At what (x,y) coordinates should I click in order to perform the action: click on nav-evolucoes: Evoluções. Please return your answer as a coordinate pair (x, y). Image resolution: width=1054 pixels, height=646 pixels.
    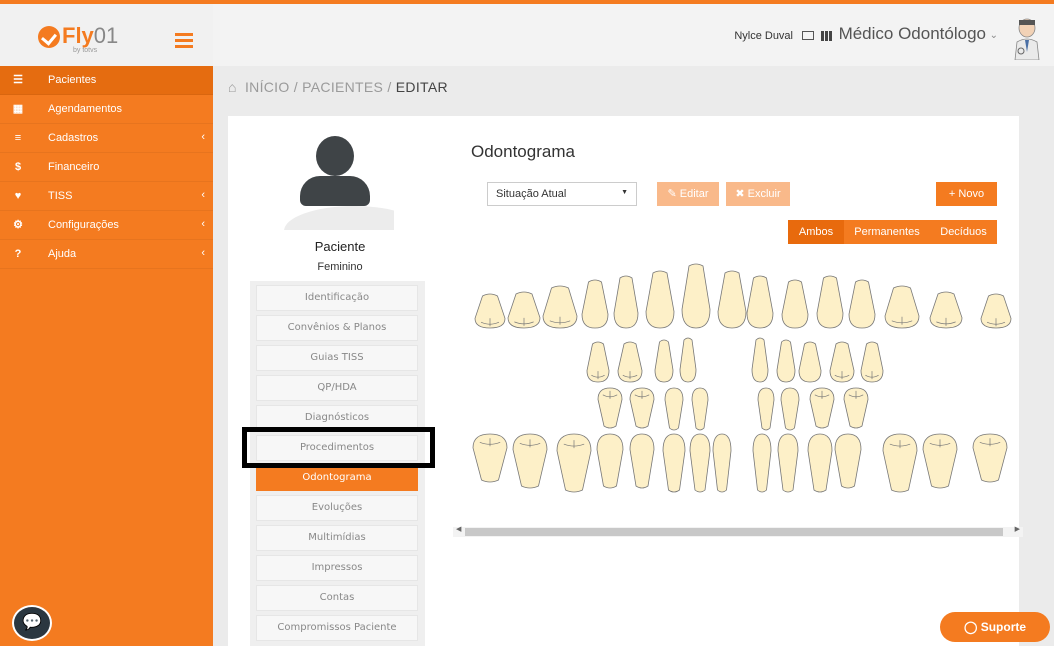
    Looking at the image, I should click on (337, 508).